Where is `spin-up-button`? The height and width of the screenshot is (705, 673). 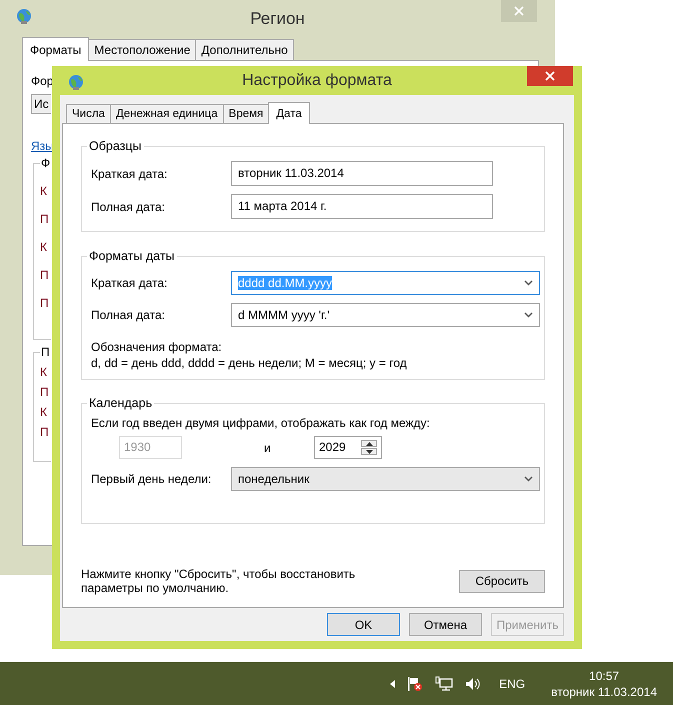 spin-up-button is located at coordinates (369, 443).